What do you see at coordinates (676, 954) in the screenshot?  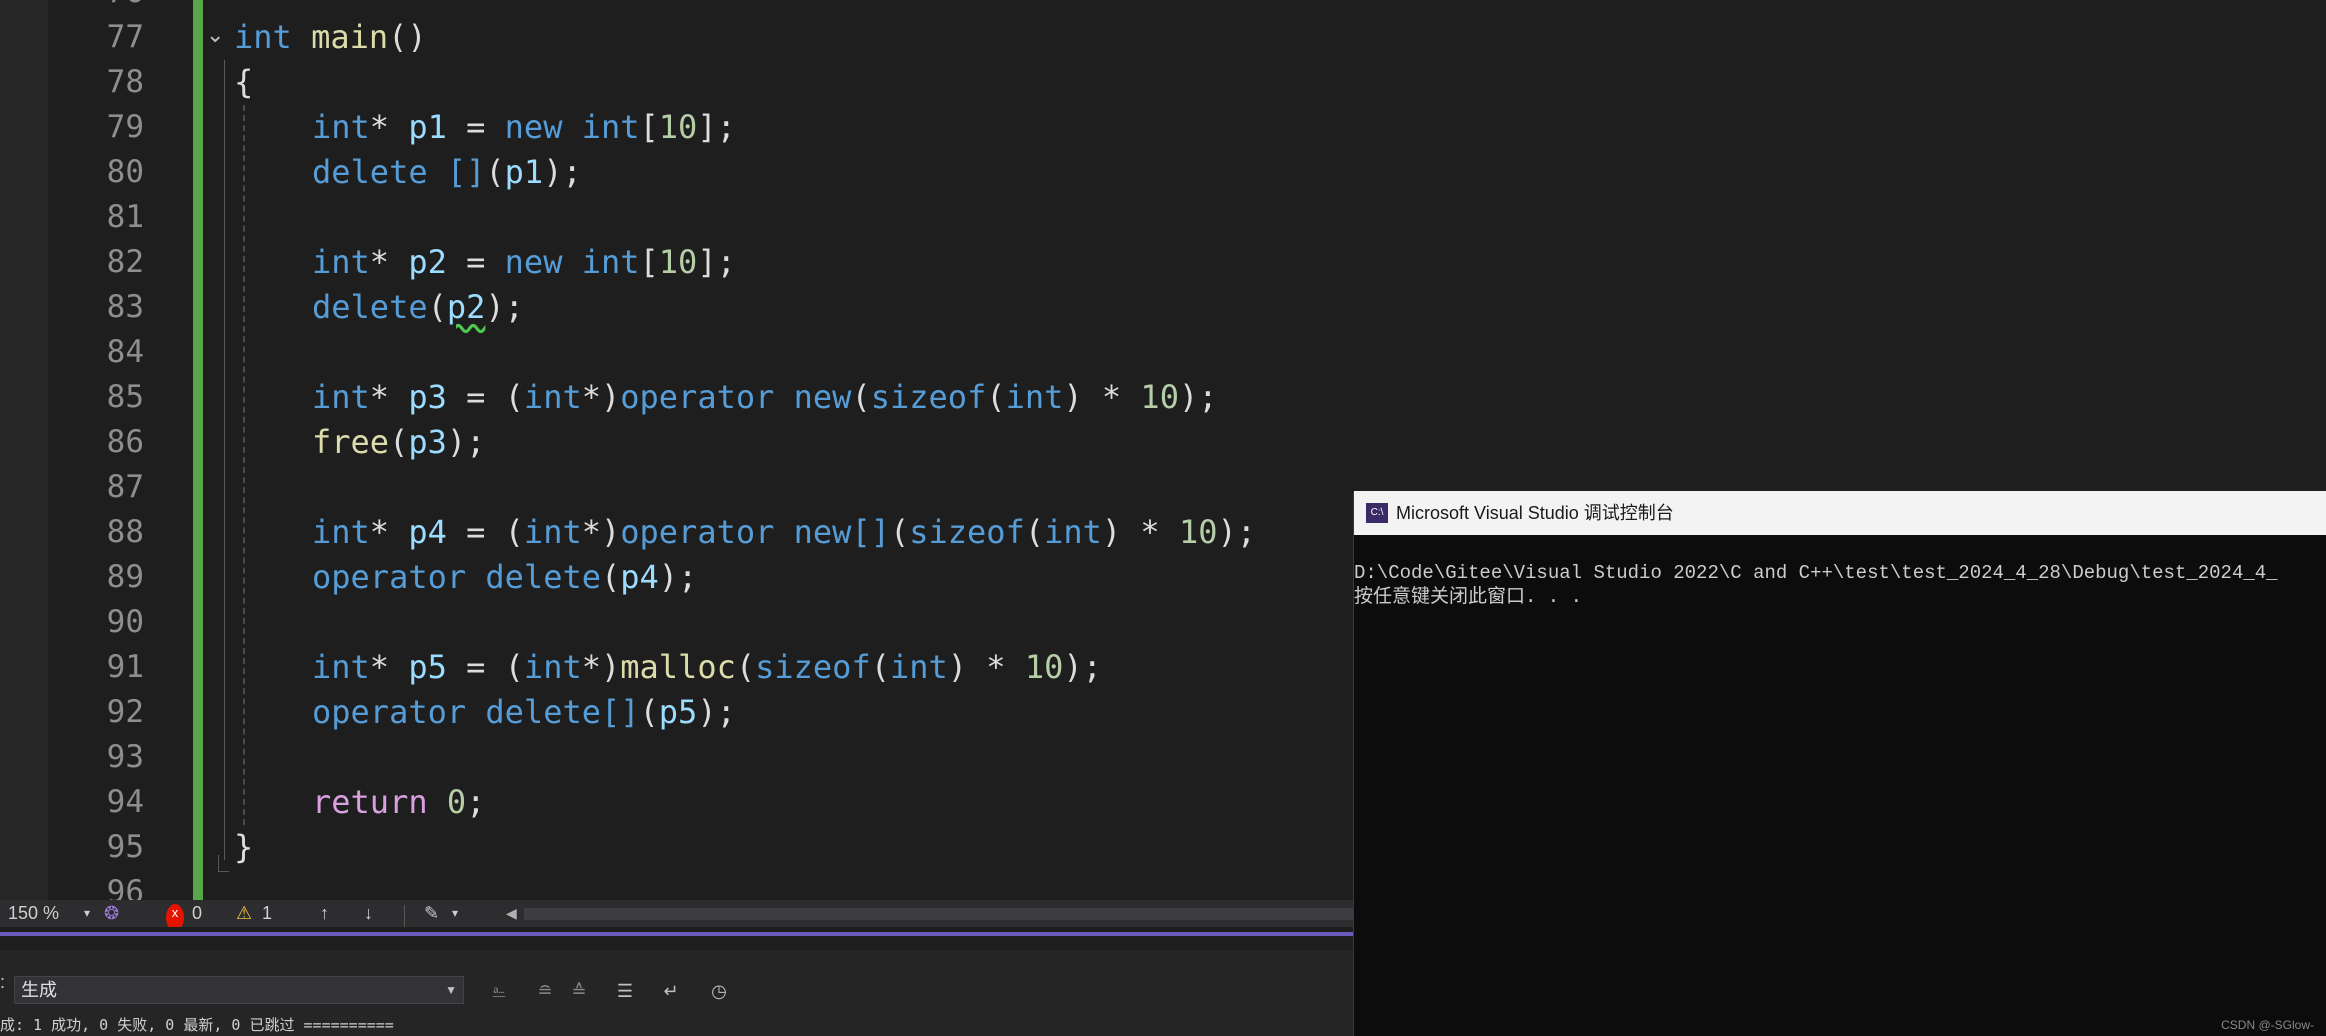 I see `panel-divider` at bounding box center [676, 954].